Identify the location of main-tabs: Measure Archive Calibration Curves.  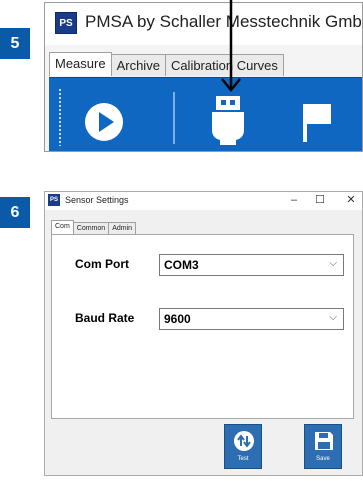
(166, 64).